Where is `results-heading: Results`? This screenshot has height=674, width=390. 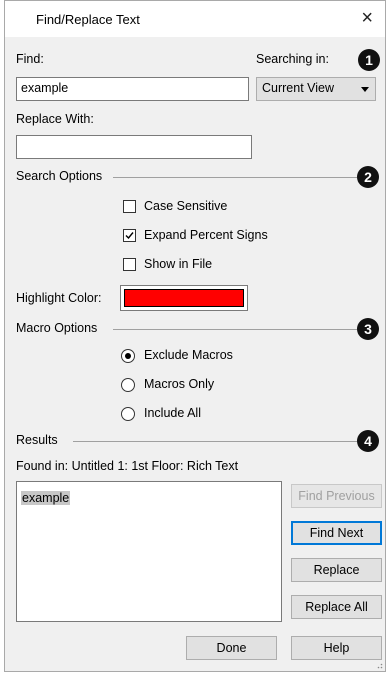
results-heading: Results is located at coordinates (37, 440).